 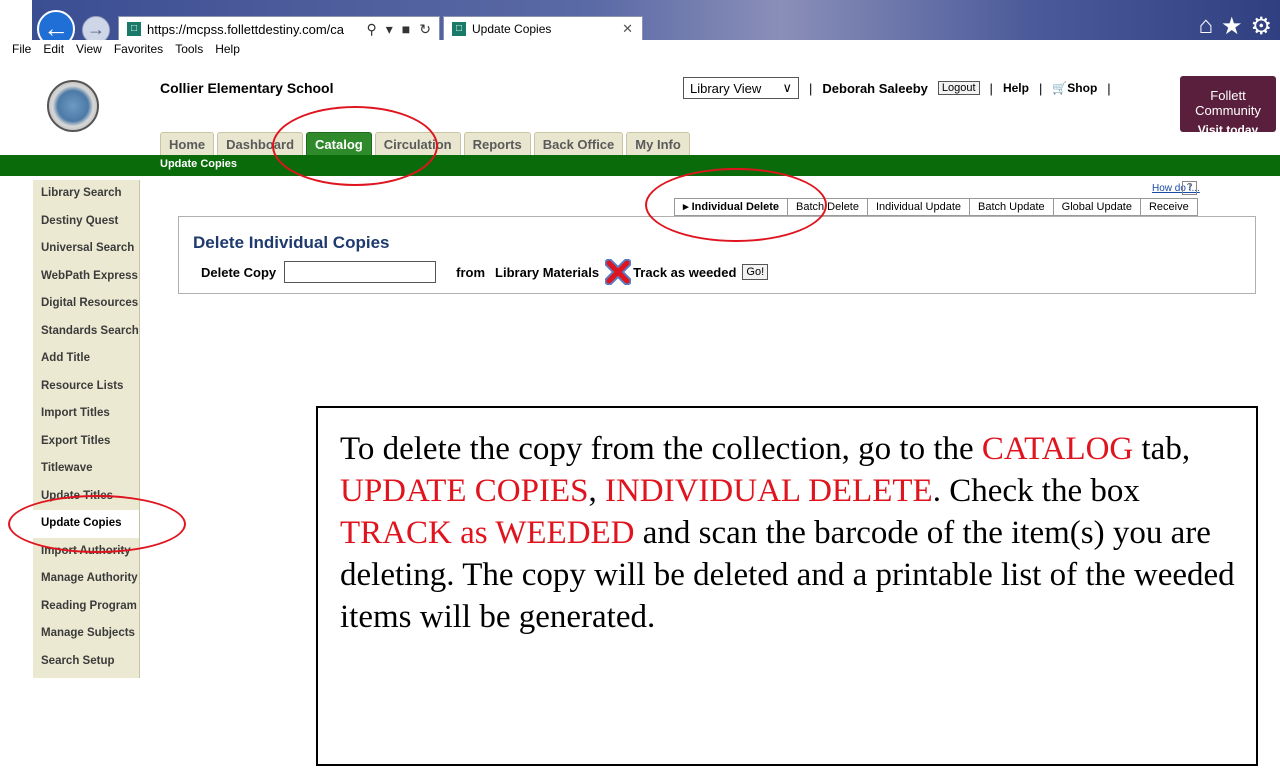 I want to click on sidebar-item-update-titles: Update Titles, so click(x=86, y=497).